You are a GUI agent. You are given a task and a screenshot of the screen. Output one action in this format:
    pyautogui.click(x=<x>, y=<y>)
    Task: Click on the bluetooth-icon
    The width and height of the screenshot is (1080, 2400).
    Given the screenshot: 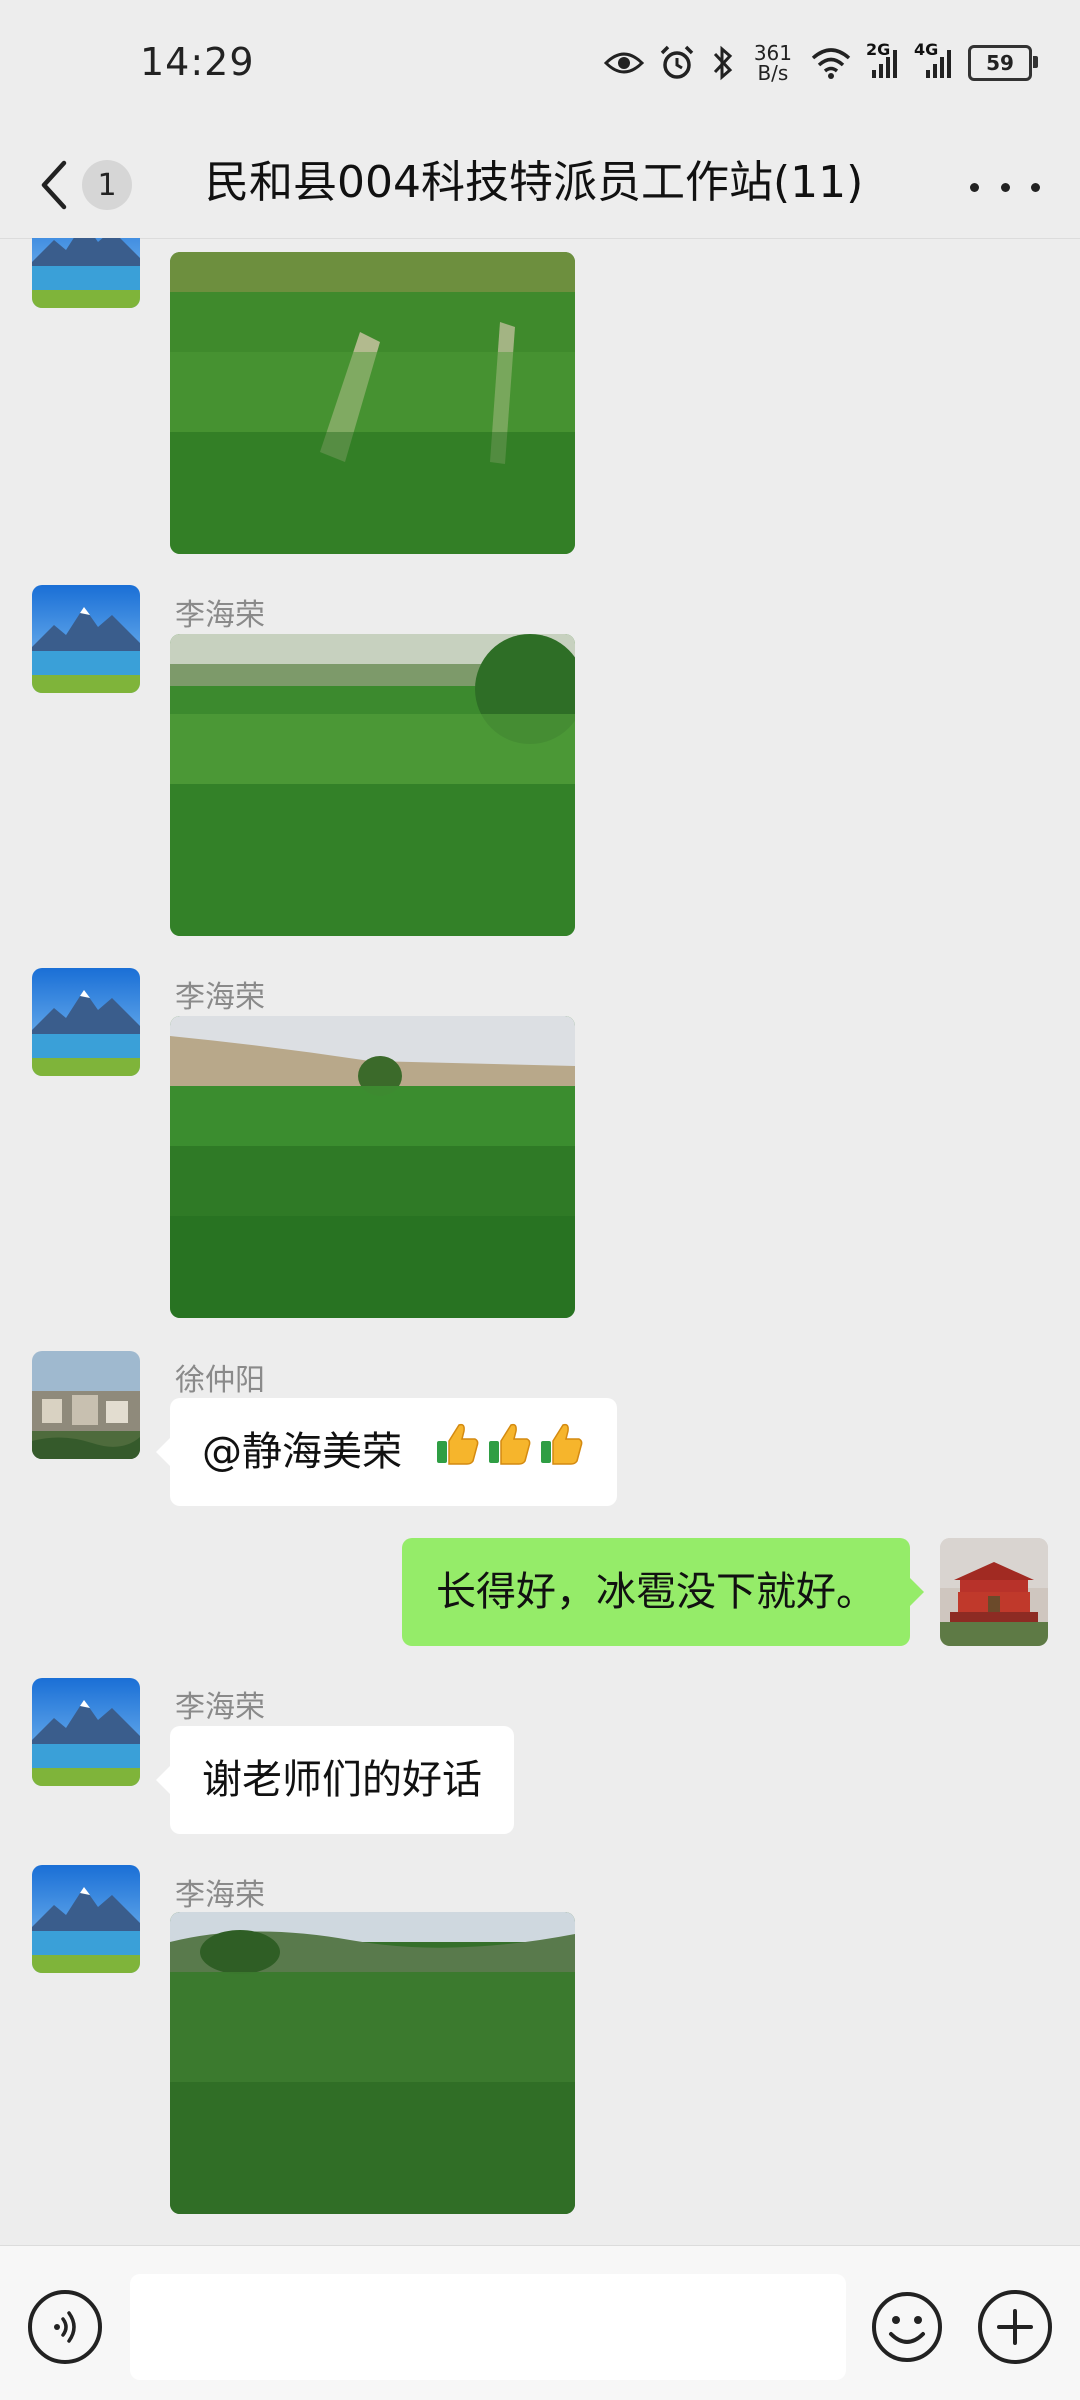 What is the action you would take?
    pyautogui.click(x=723, y=63)
    